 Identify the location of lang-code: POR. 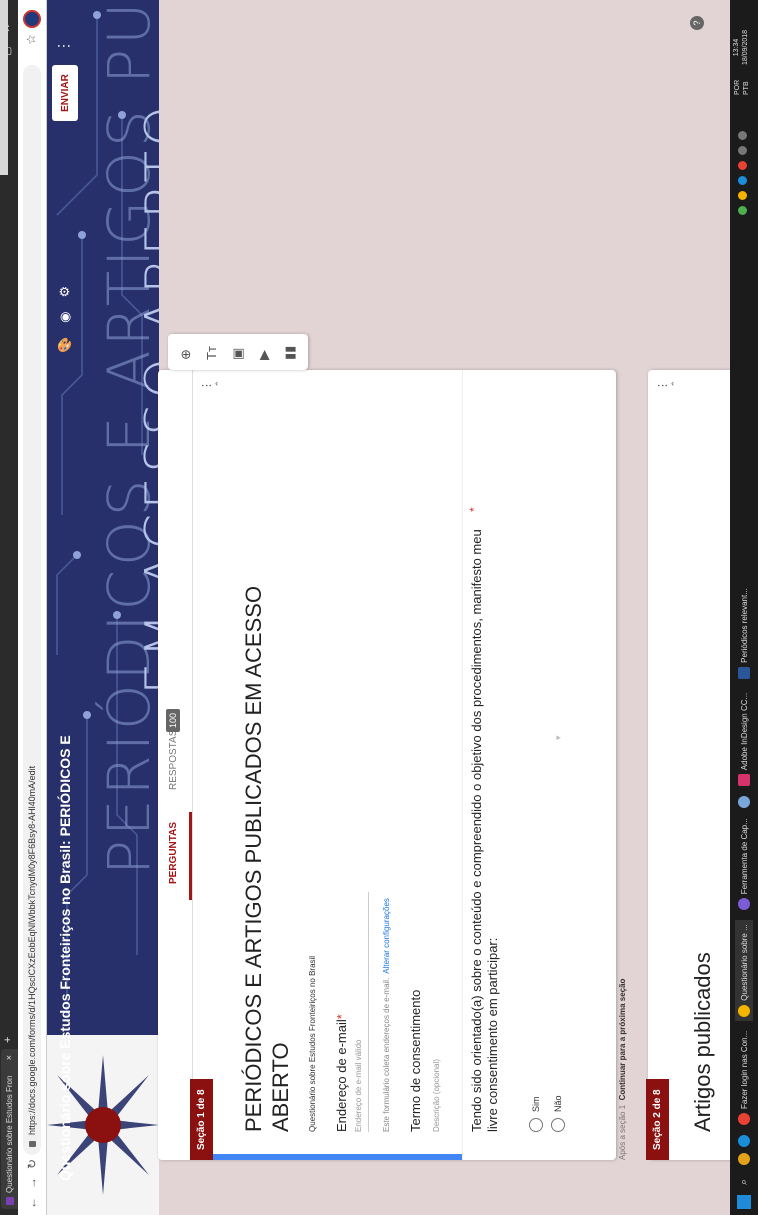
(737, 87).